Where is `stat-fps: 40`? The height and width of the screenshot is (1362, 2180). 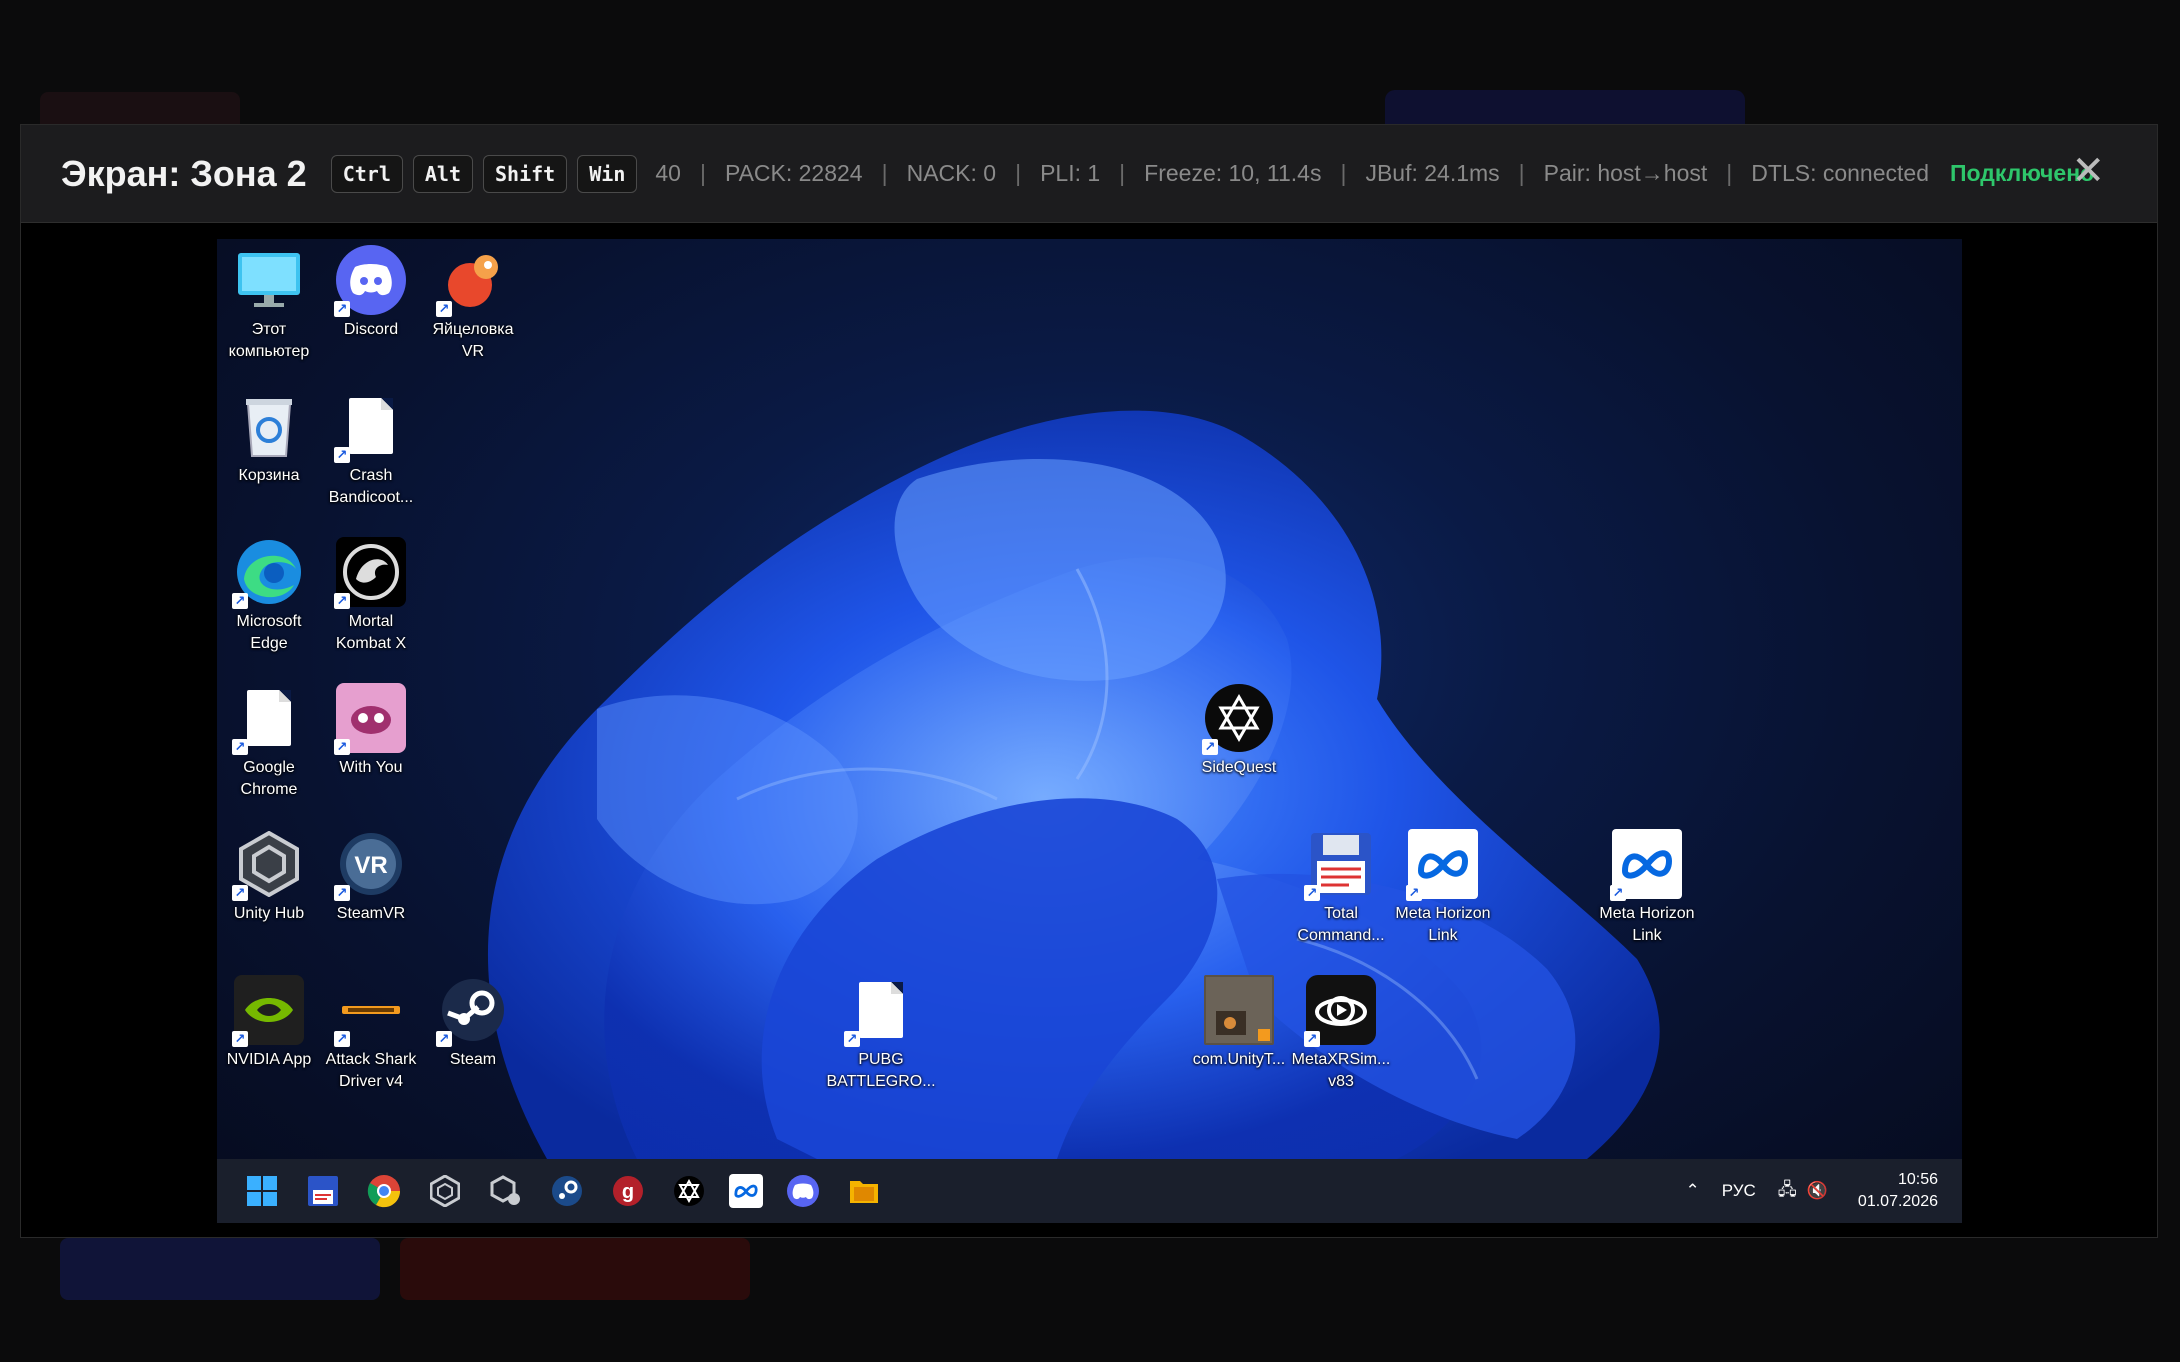
stat-fps: 40 is located at coordinates (668, 173).